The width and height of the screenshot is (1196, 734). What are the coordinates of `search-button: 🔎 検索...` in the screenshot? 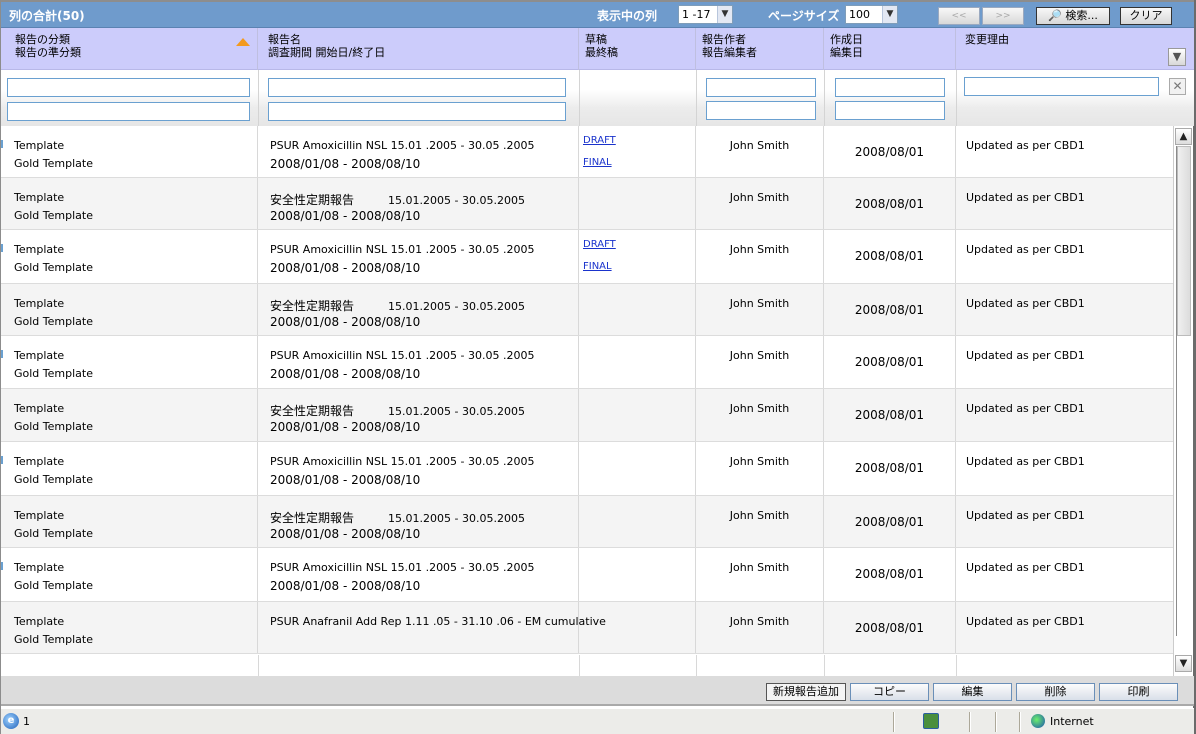 It's located at (1073, 16).